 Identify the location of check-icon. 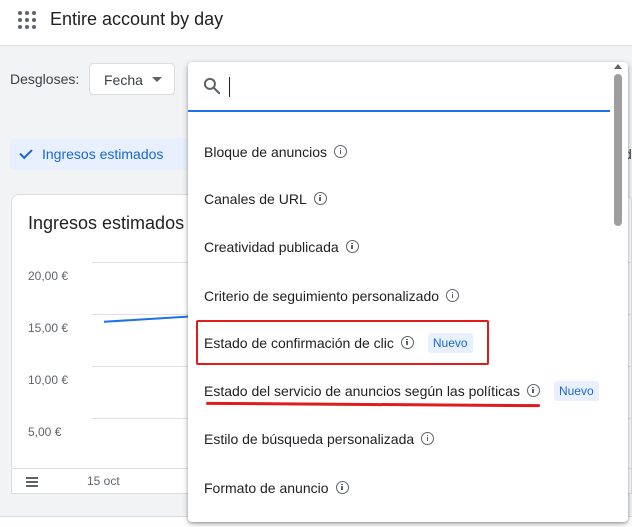
(26, 152).